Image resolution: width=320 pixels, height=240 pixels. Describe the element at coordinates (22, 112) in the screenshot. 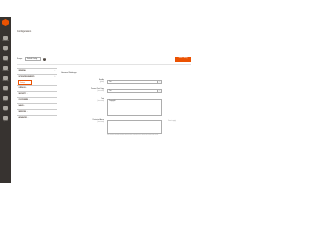

I see `tab-group-label: SERVICES` at that location.